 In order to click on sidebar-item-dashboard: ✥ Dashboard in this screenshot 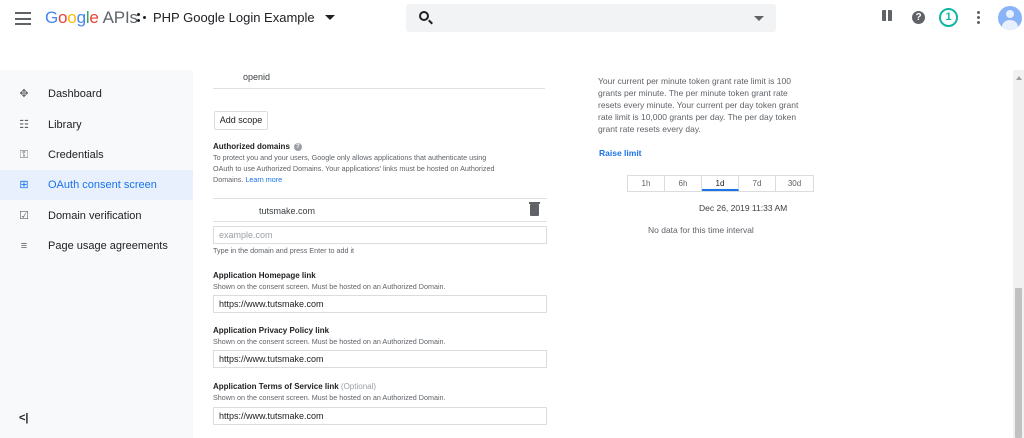, I will do `click(96, 94)`.